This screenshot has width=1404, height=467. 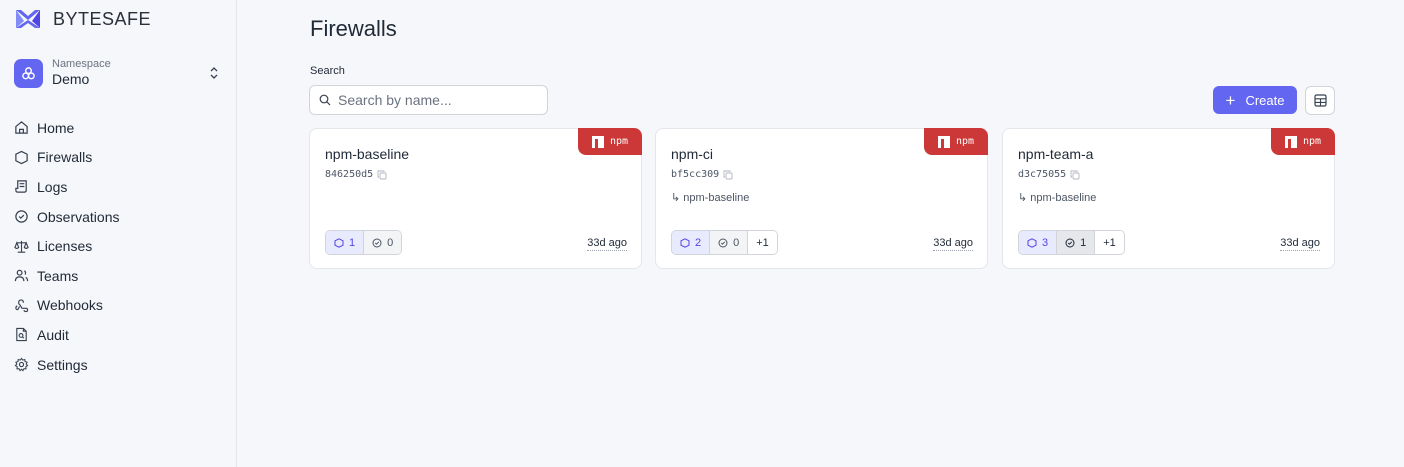 I want to click on firewall-id: d3c75055, so click(x=1049, y=174).